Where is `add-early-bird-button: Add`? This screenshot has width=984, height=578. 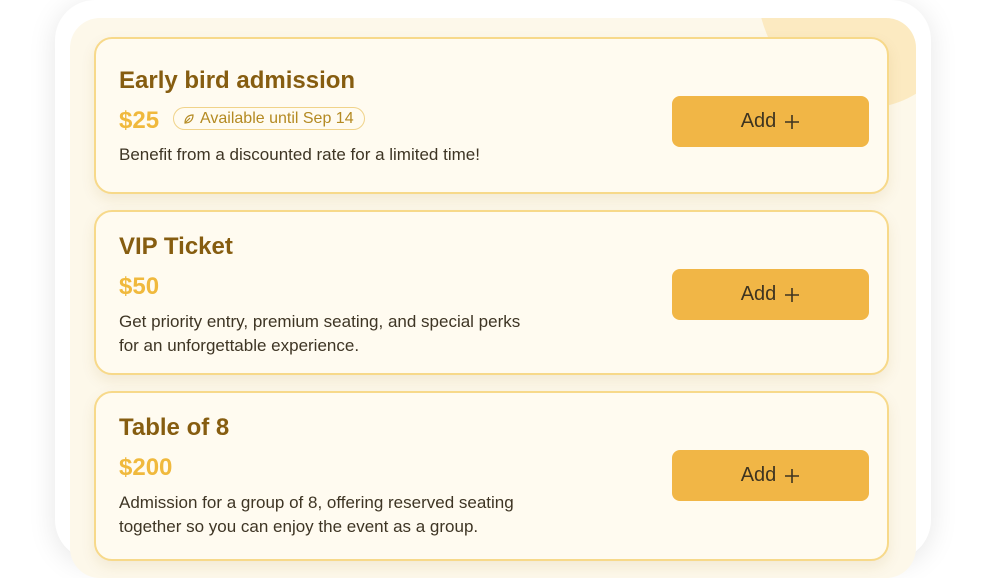 add-early-bird-button: Add is located at coordinates (770, 121).